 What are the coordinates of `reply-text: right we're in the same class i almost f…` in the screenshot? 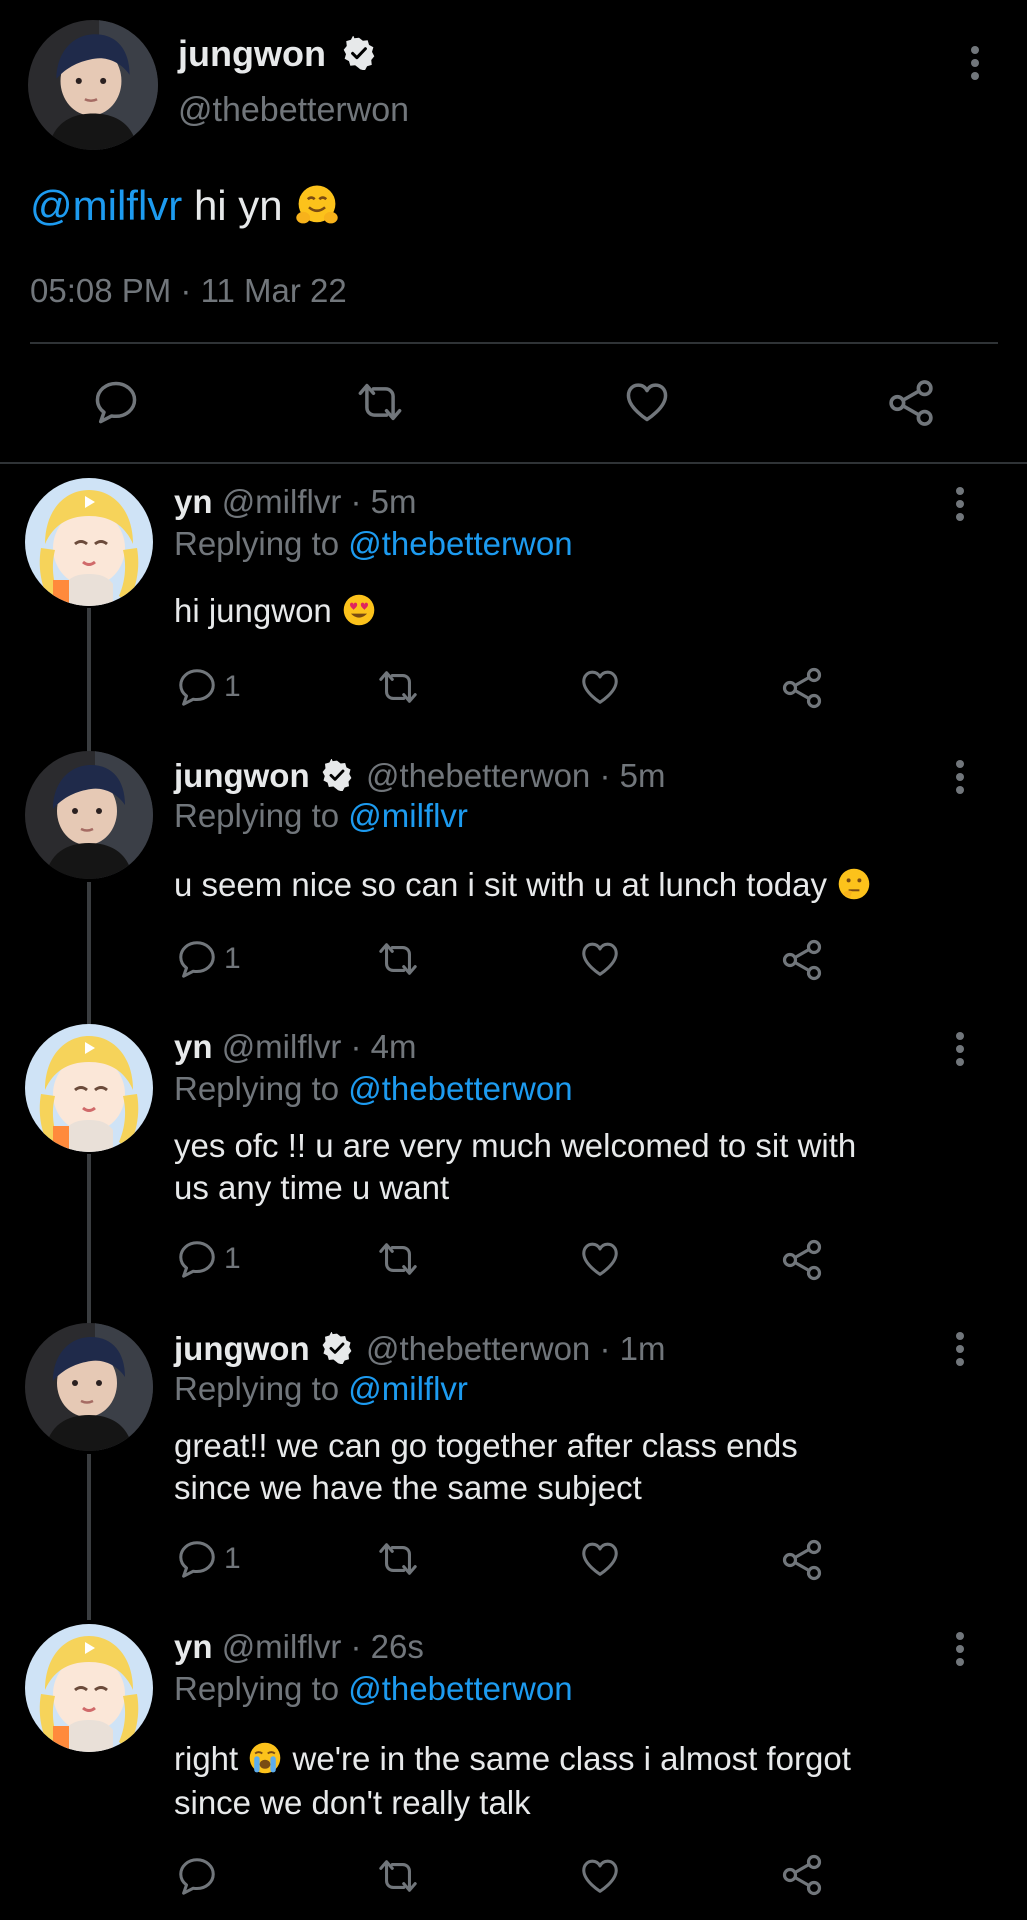 It's located at (512, 1780).